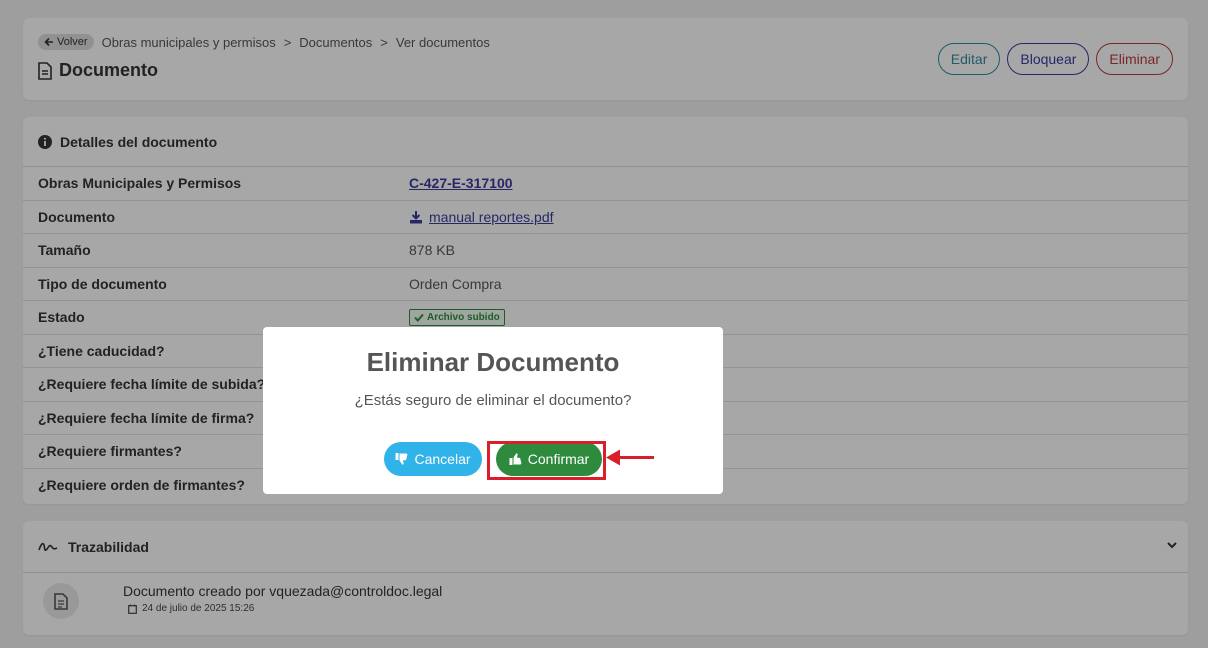 This screenshot has height=648, width=1208. I want to click on thumbs-up-icon, so click(515, 459).